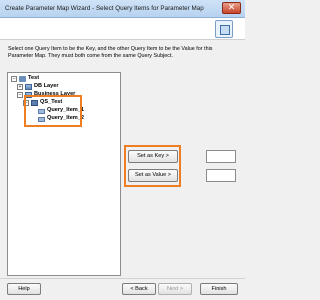 The width and height of the screenshot is (320, 300). Describe the element at coordinates (51, 102) in the screenshot. I see `tree-node-qs-test: QS_Test` at that location.